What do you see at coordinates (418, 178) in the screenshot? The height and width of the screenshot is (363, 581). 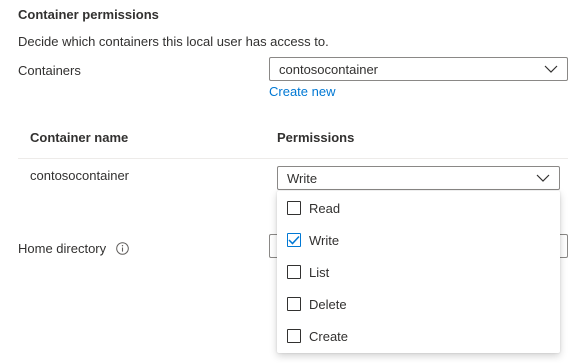 I see `permissions-select: Write` at bounding box center [418, 178].